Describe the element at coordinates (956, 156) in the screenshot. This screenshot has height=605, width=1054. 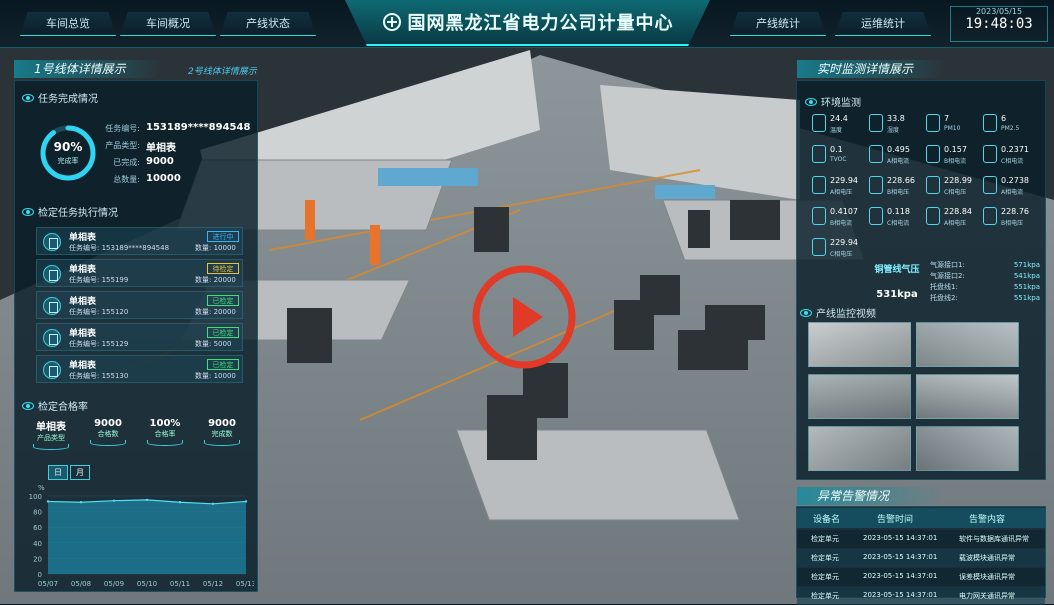
I see `env-metric: 0.157 B相电流` at that location.